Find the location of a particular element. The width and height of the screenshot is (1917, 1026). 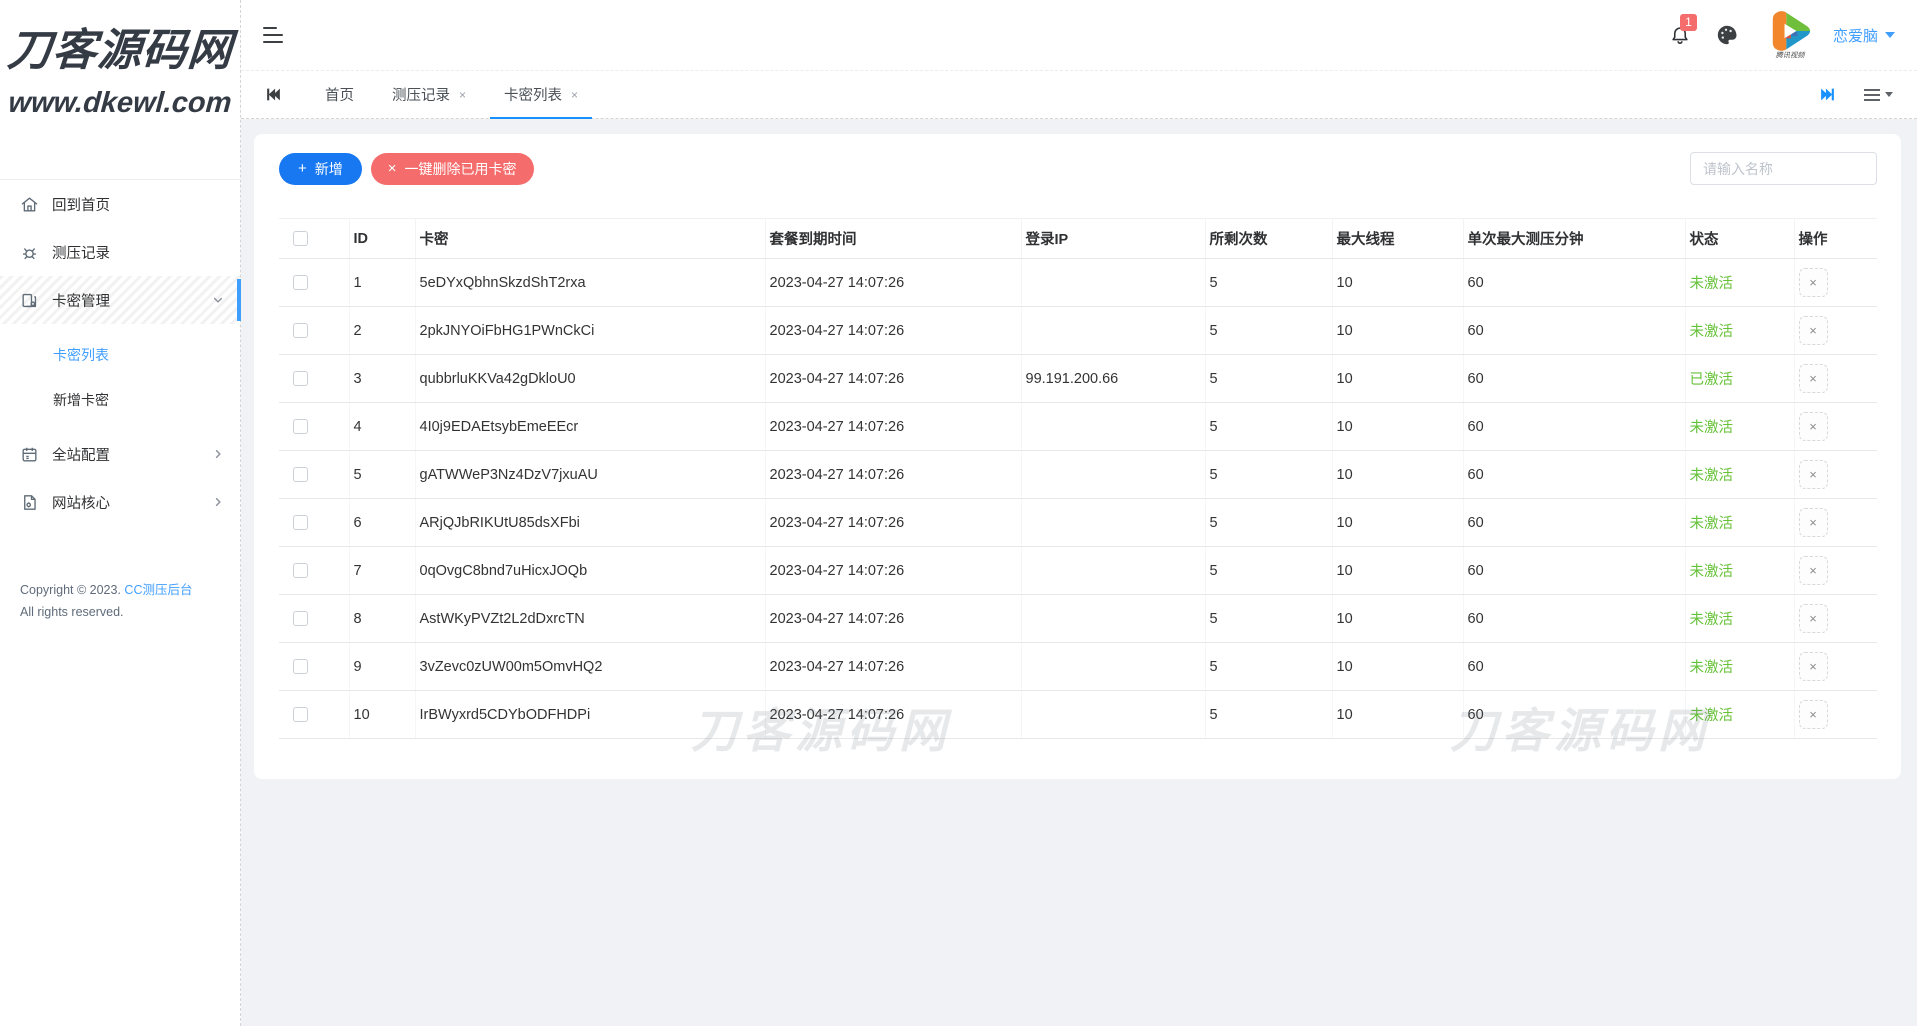

notification-badge: 1 is located at coordinates (1688, 22).